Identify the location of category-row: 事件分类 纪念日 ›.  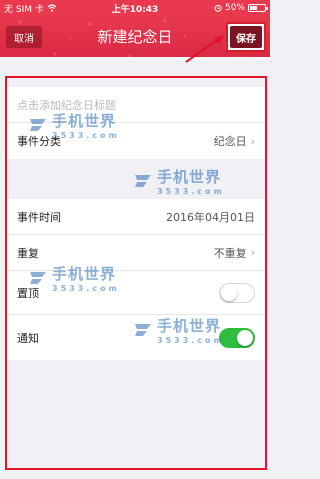
(136, 141).